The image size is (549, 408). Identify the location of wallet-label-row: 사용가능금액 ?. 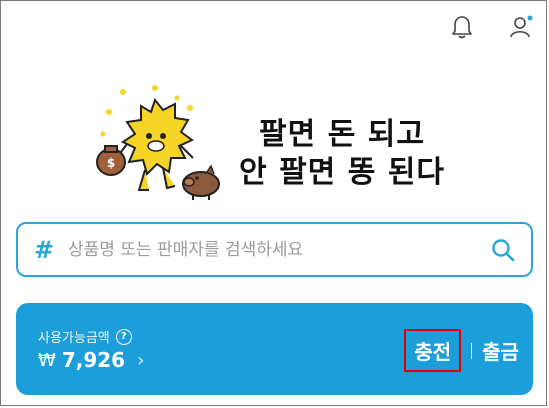
(85, 336).